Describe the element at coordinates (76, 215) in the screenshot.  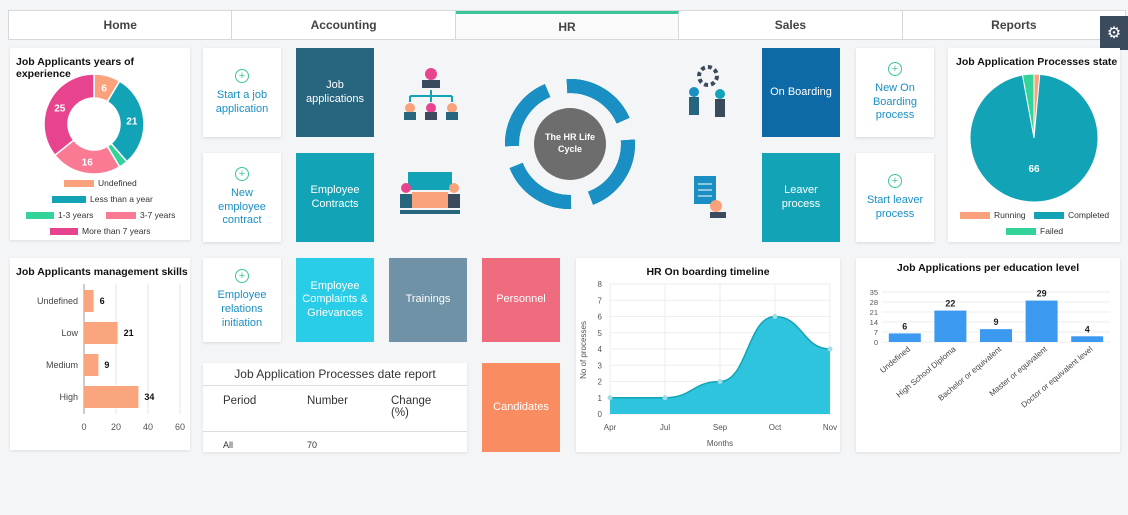
I see `legend-label: 1-3 years` at that location.